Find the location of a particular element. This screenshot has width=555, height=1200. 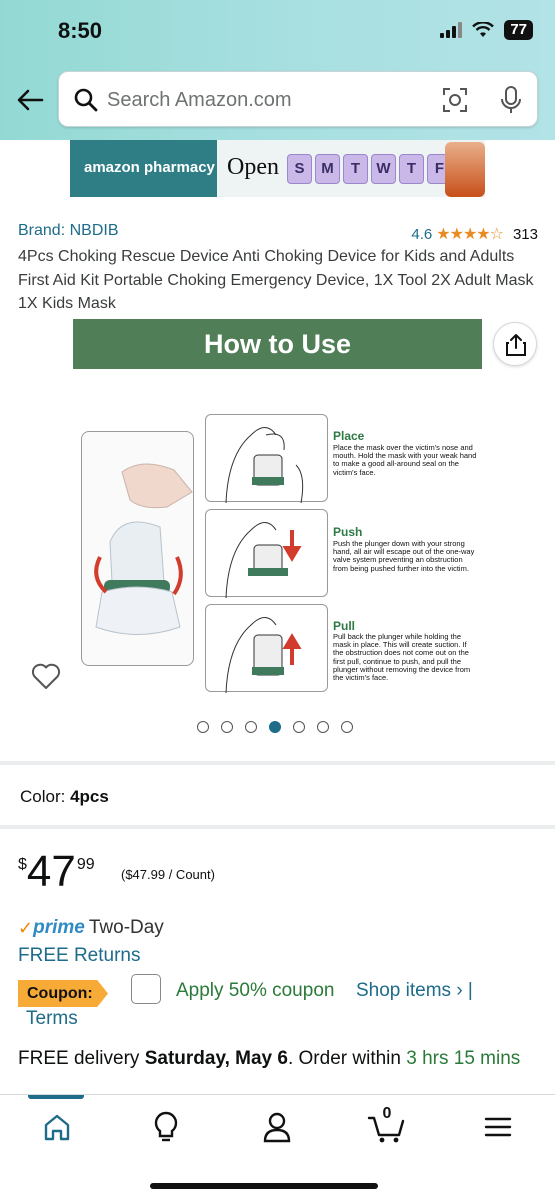

banner-brand: amazon pharmacy is located at coordinates (143, 168).